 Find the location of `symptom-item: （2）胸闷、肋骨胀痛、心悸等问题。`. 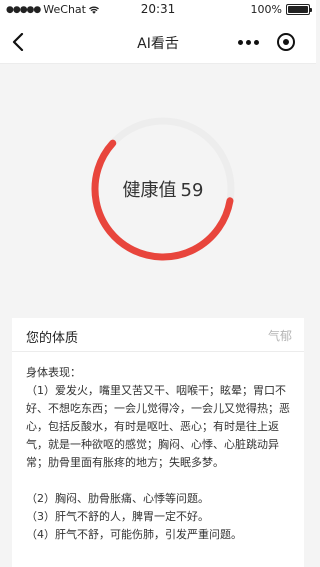

symptom-item: （2）胸闷、肋骨胀痛、心悸等问题。 is located at coordinates (117, 498).